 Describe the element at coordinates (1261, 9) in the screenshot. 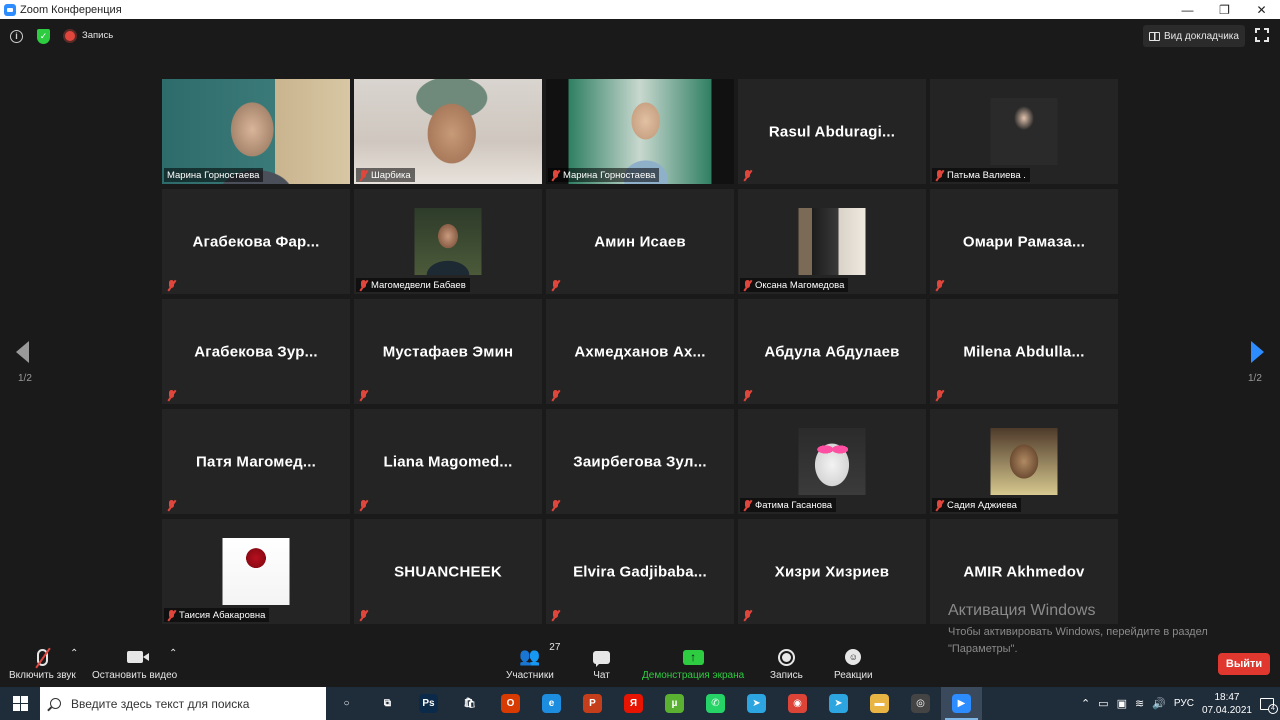

I see `close-button: ✕` at that location.